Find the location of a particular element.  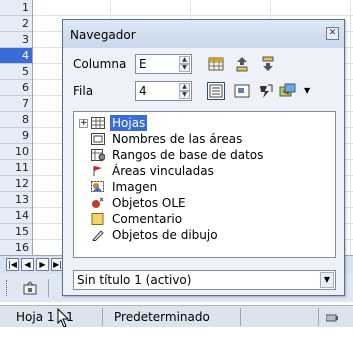

row-number: 11 is located at coordinates (16, 168).